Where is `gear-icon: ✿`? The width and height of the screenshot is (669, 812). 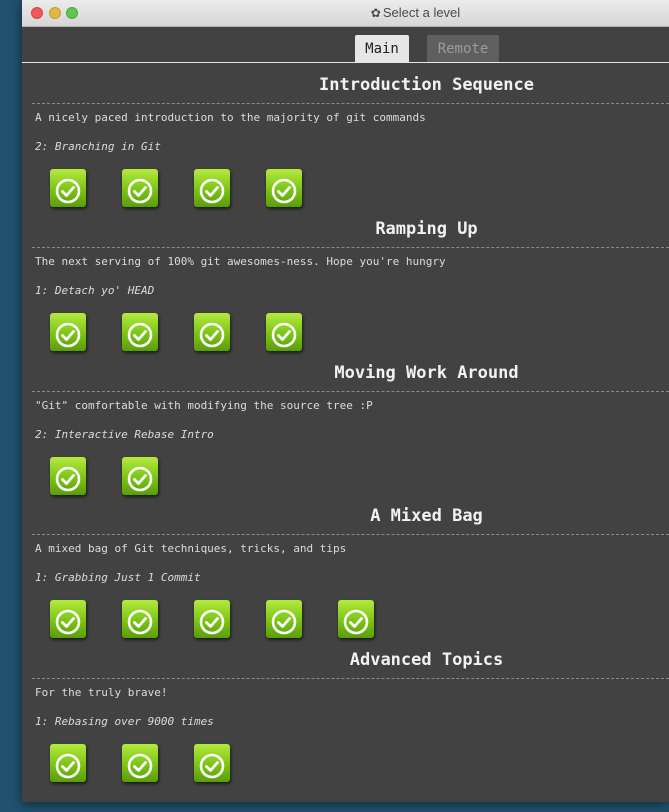
gear-icon: ✿ is located at coordinates (375, 13).